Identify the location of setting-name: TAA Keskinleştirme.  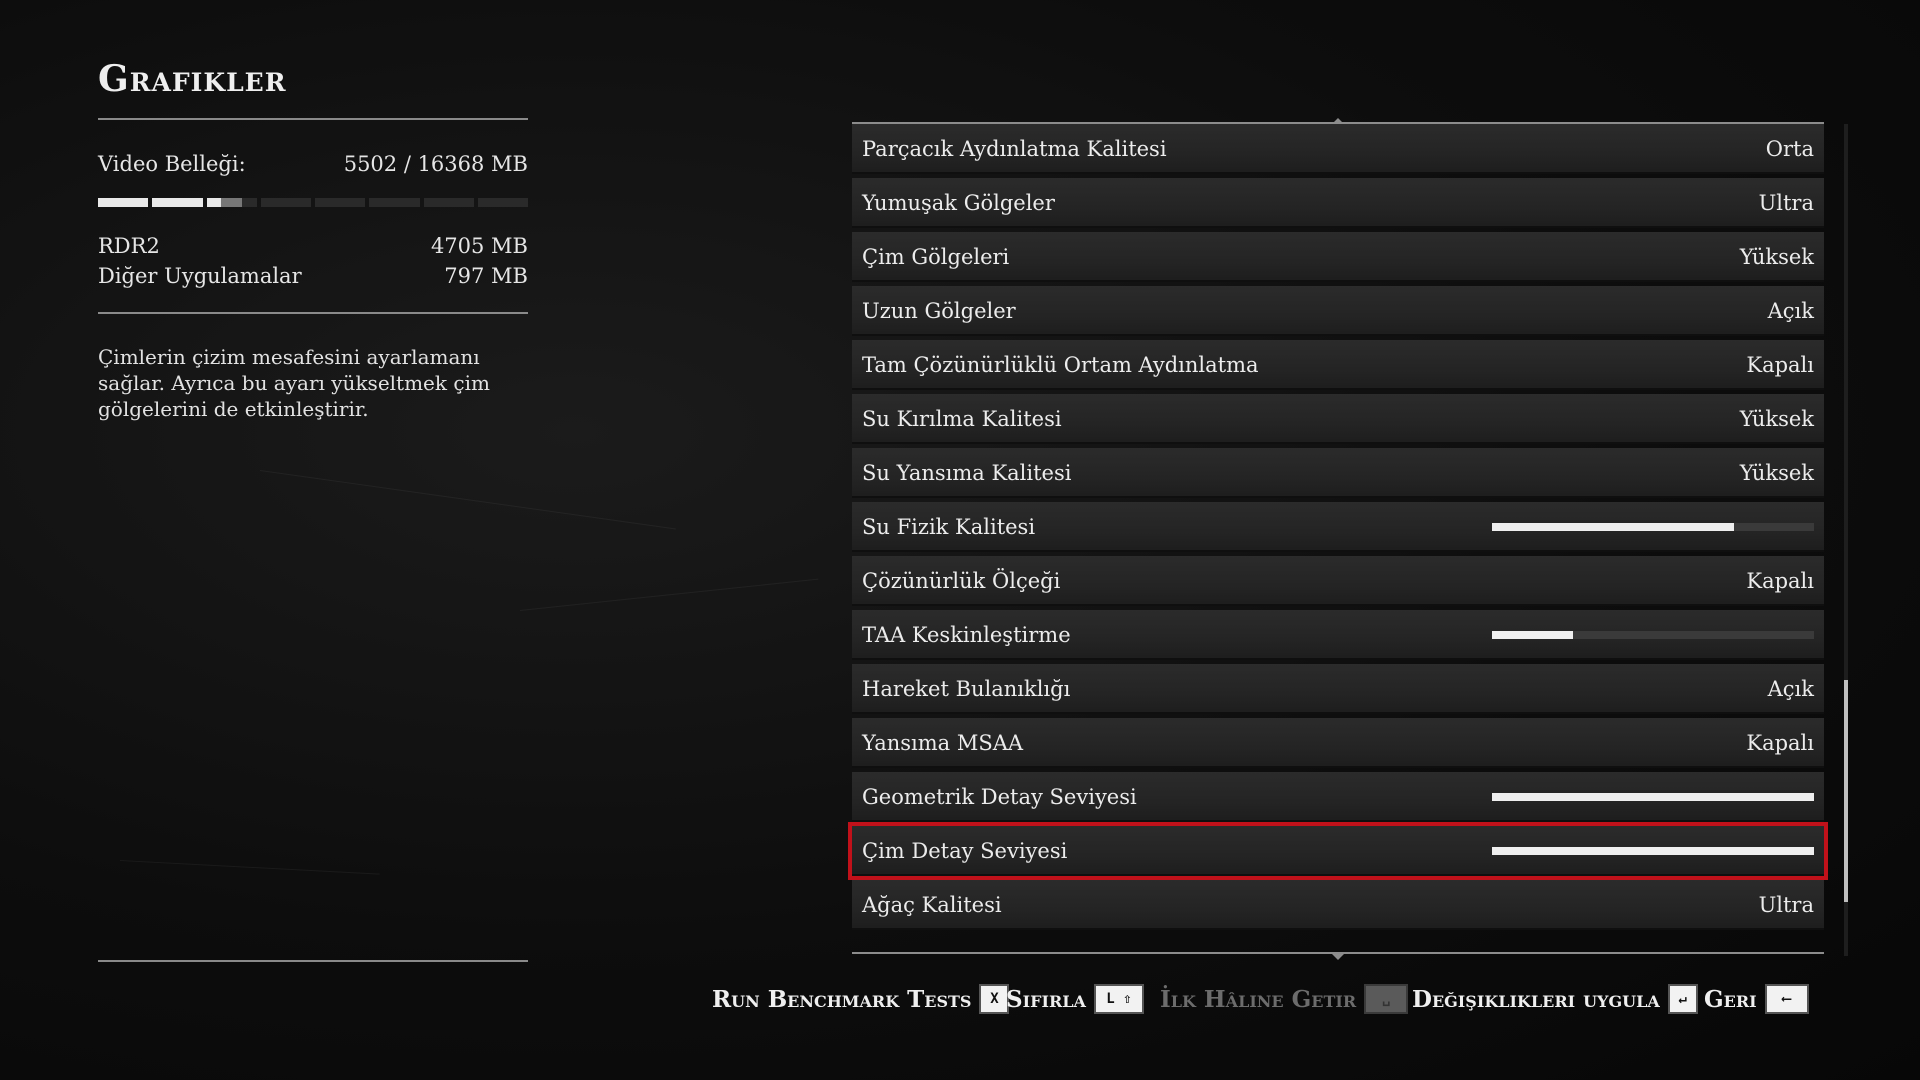
(966, 635).